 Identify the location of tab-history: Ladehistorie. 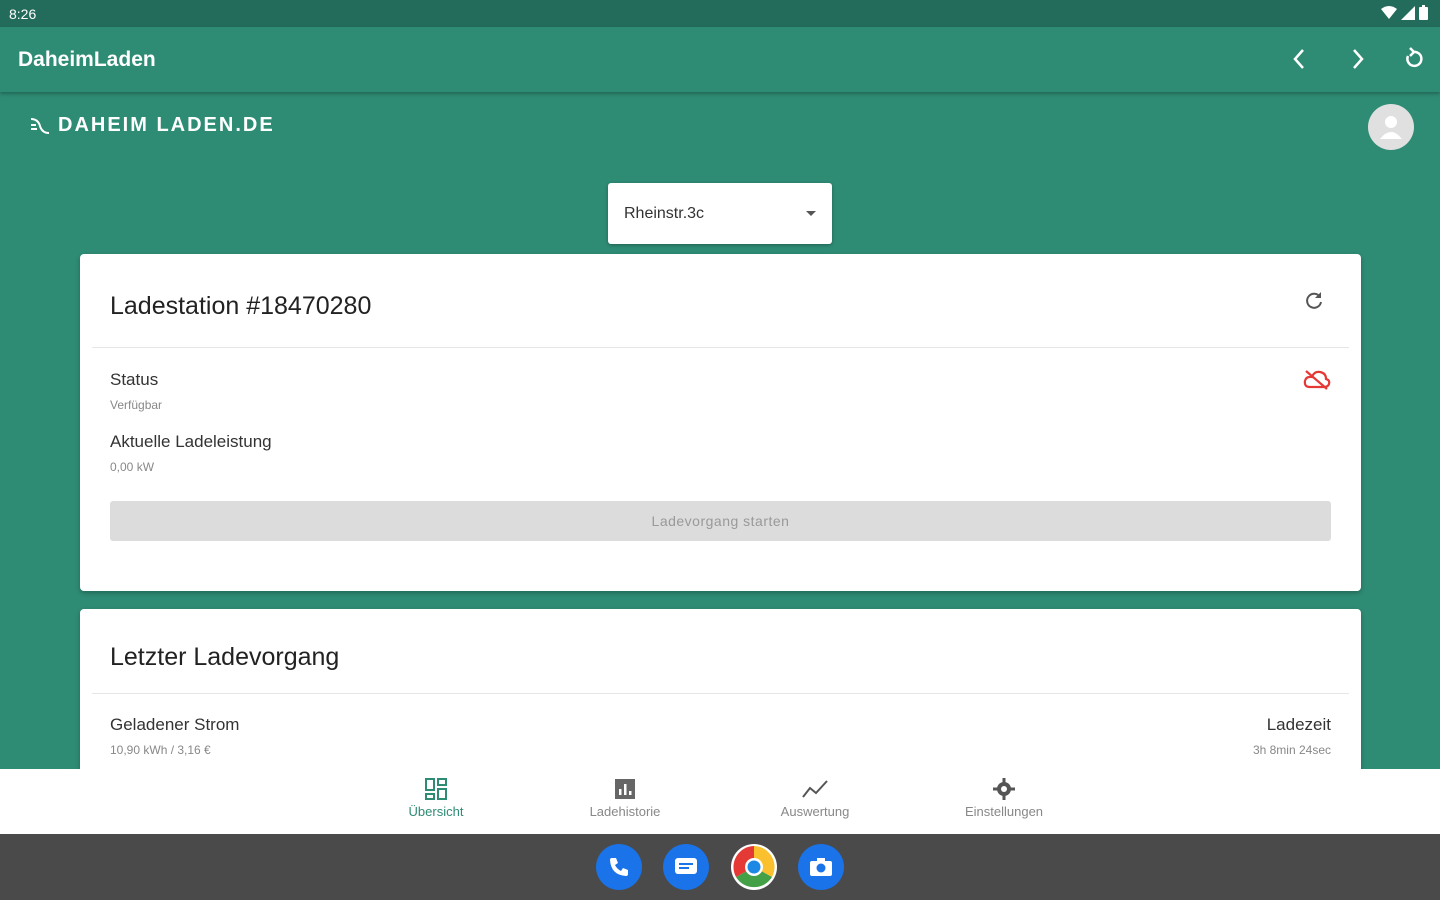
(625, 798).